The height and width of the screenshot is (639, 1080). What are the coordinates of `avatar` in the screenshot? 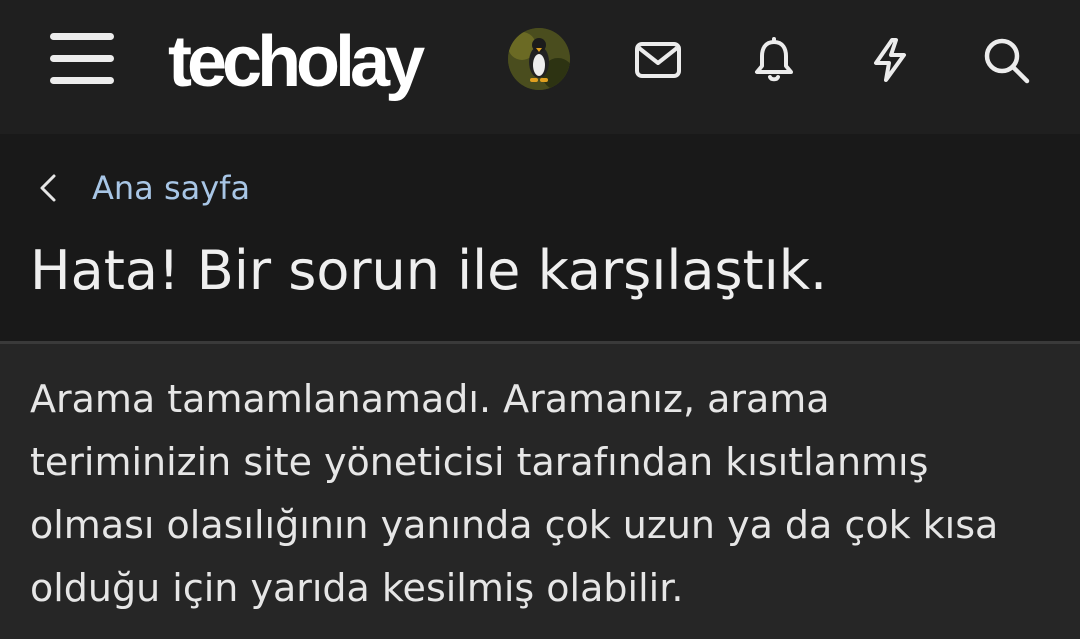 It's located at (539, 59).